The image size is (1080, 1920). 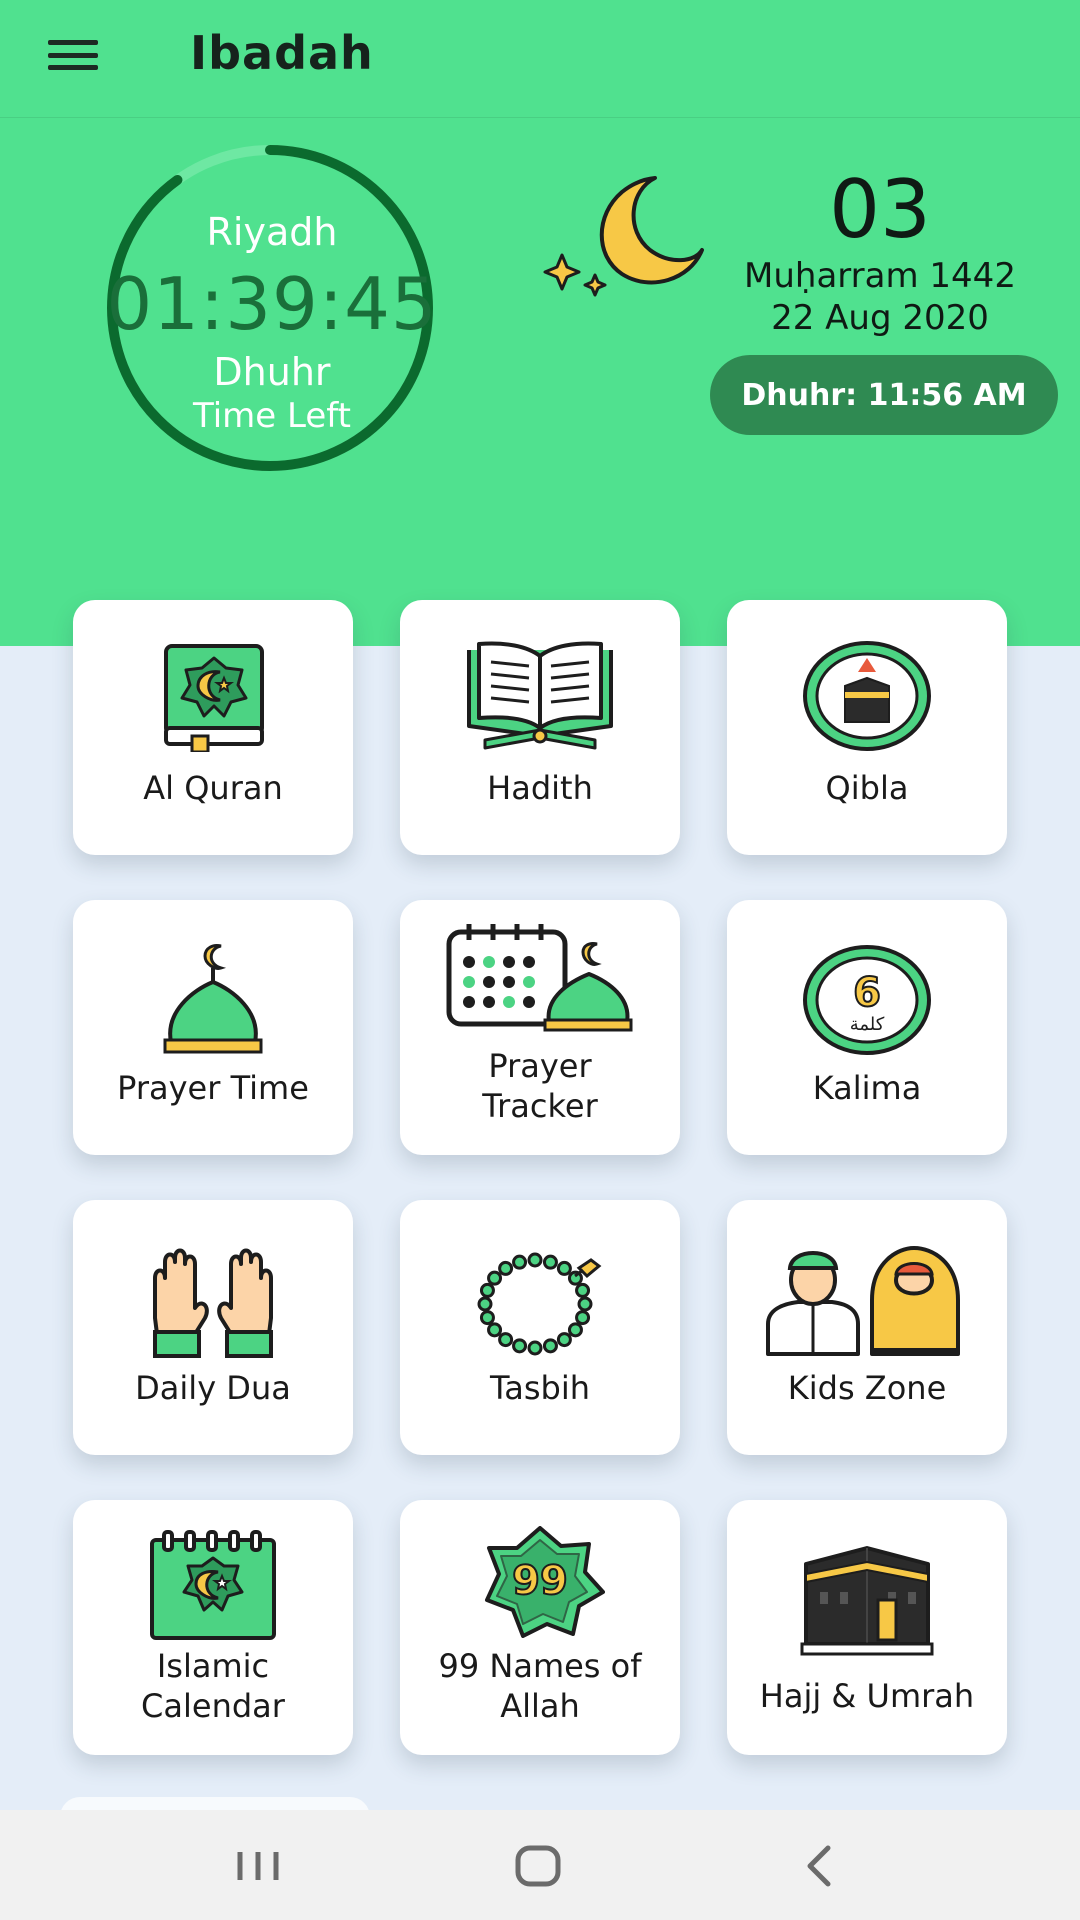 I want to click on calendar-mosque-icon, so click(x=540, y=980).